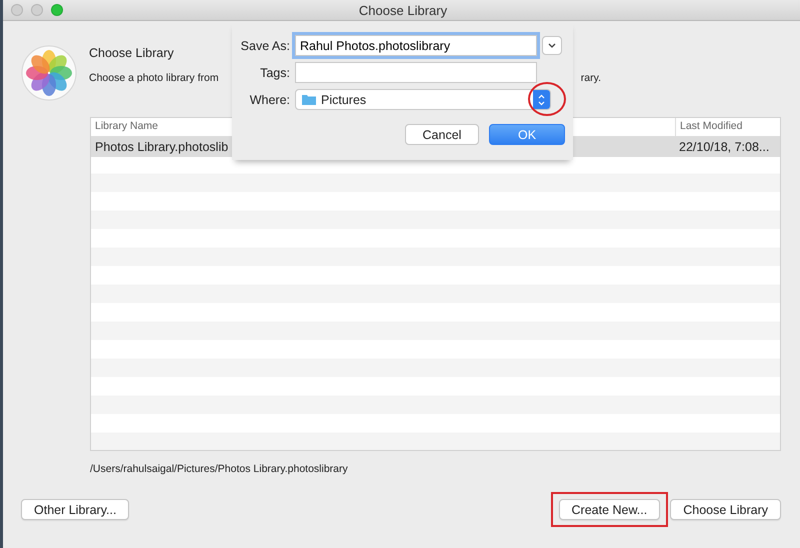 This screenshot has height=548, width=800. I want to click on library-path: /Users/rahulsaigal/Pictures/Photos Library.photoslibrary, so click(219, 469).